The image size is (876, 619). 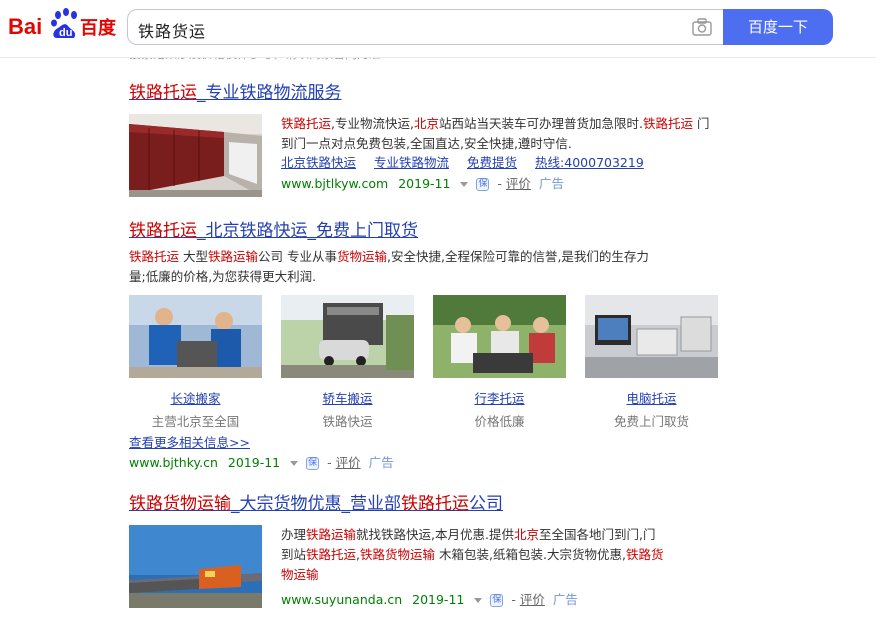 I want to click on sitelink-beijing-rail: 北京铁路快运, so click(x=318, y=162).